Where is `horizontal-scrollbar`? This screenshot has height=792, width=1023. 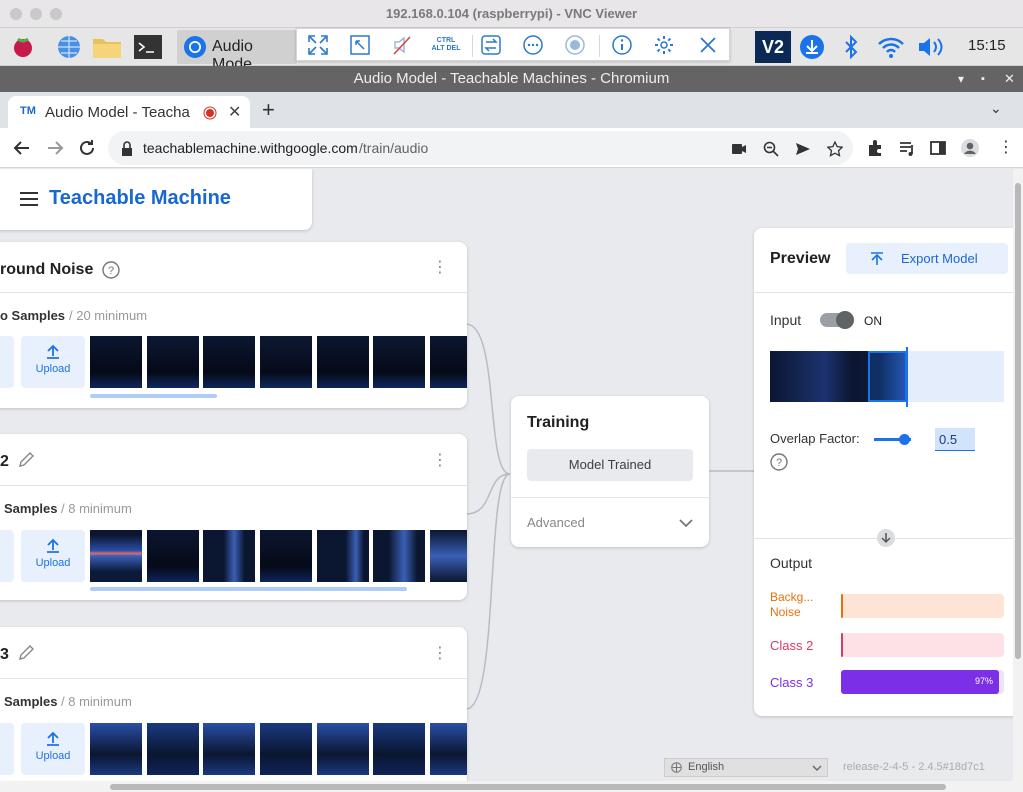
horizontal-scrollbar is located at coordinates (506, 786).